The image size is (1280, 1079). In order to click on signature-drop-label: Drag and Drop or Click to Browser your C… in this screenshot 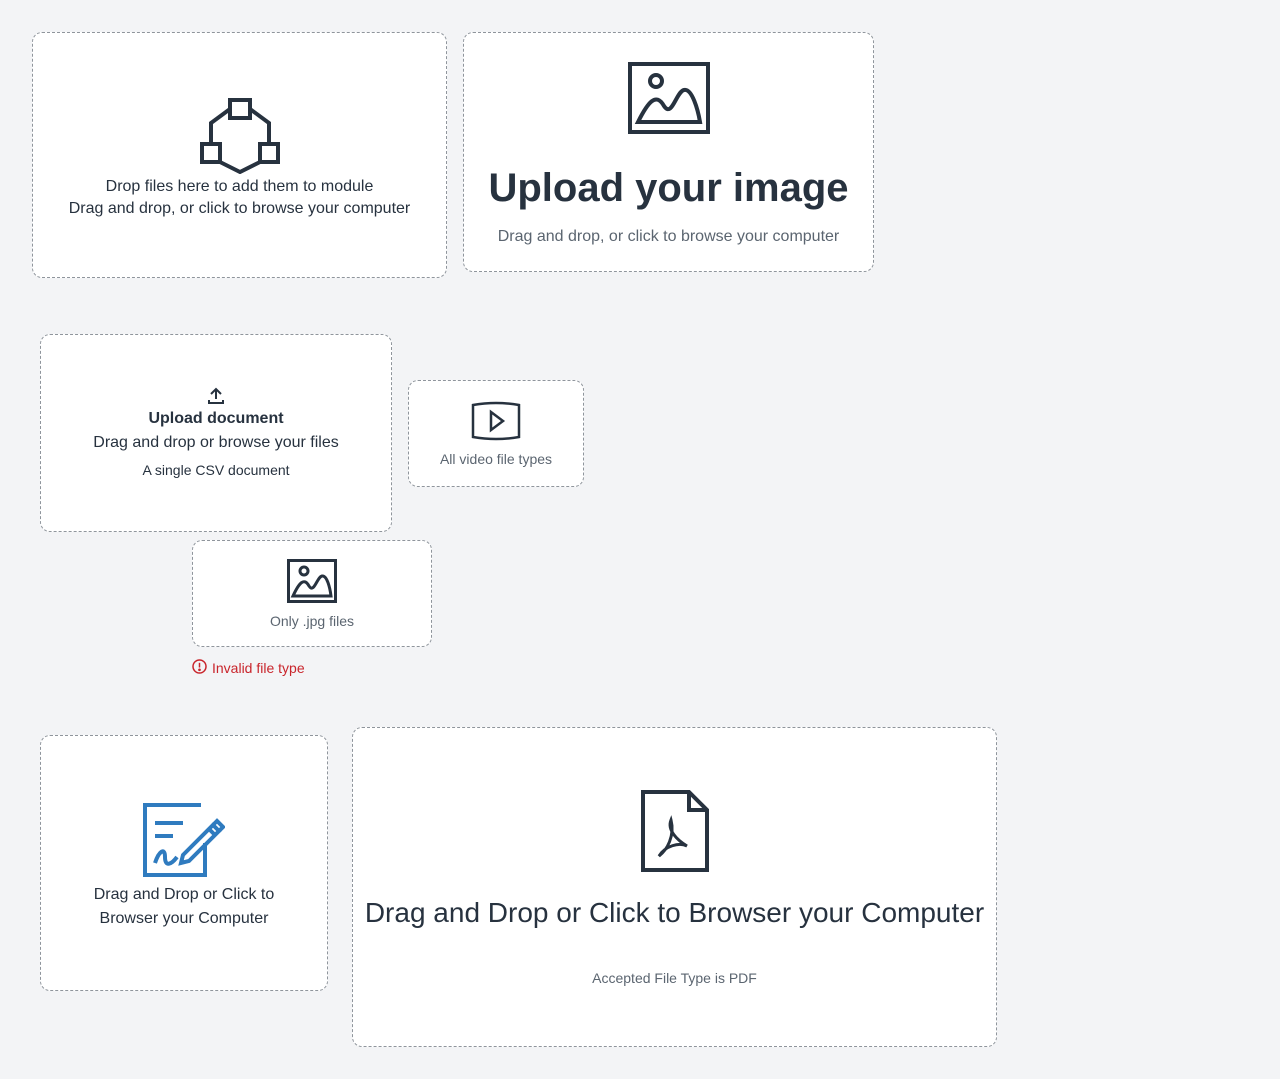, I will do `click(184, 906)`.